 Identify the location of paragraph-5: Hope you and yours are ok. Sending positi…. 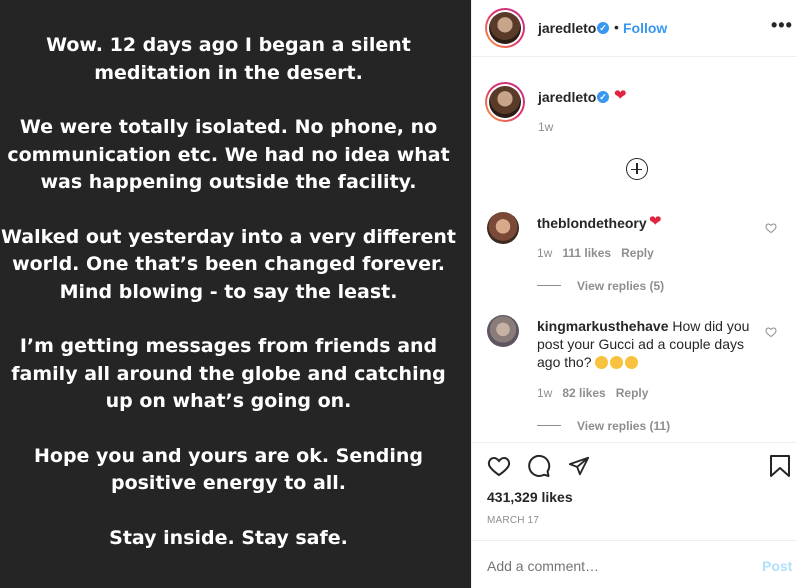
(228, 469).